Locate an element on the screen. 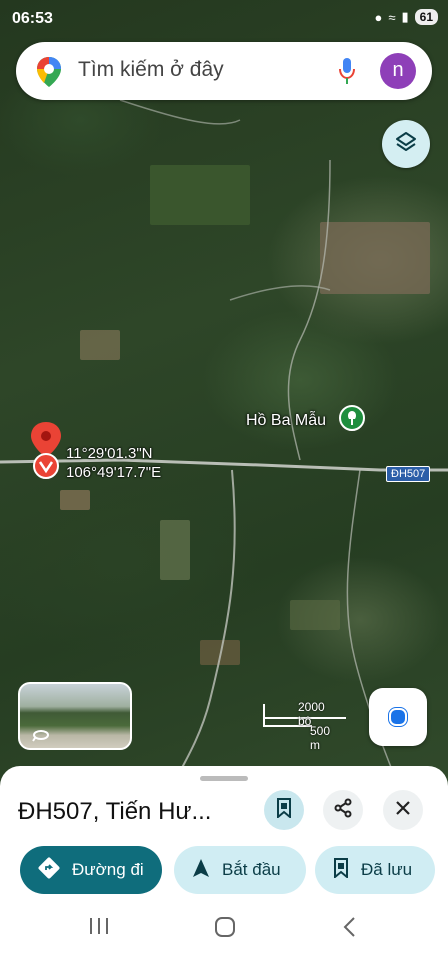  system-nav-bar is located at coordinates (224, 928).